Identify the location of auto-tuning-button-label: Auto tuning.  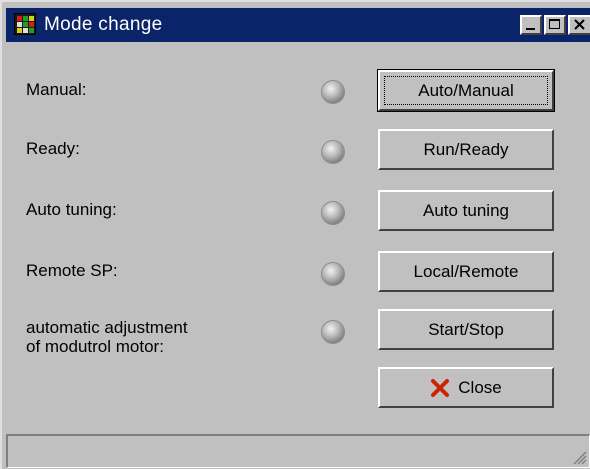
(465, 210).